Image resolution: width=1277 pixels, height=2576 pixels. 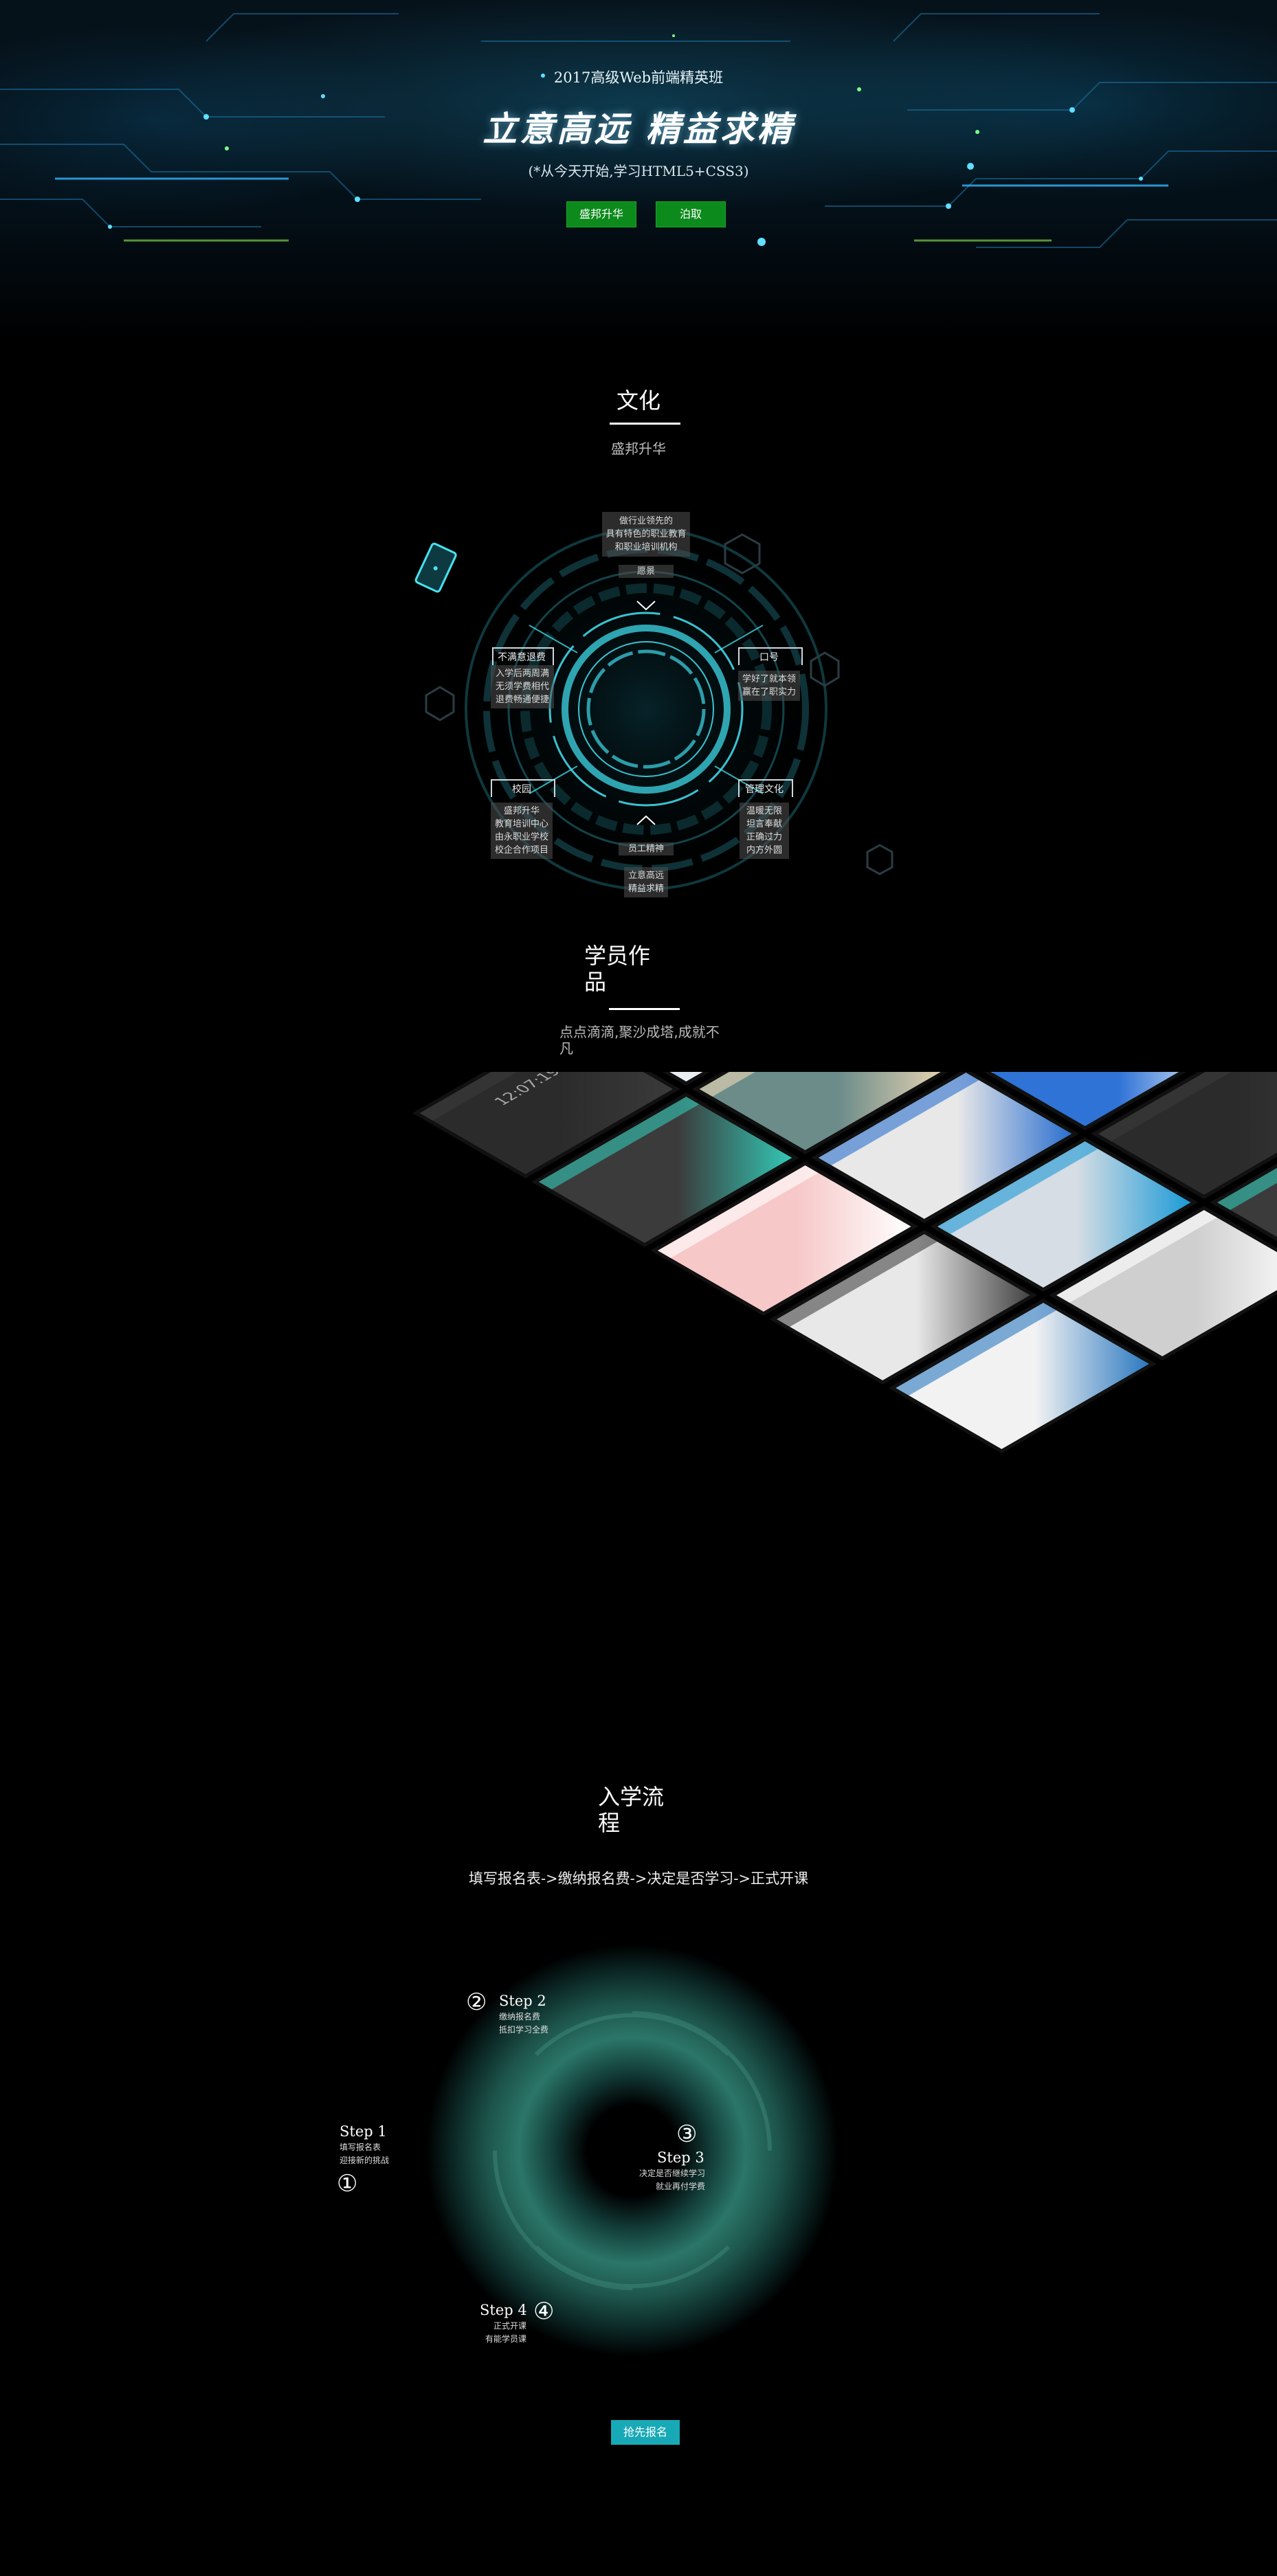 I want to click on hero-note: (*从今天开始,学习HTML5+CSS3), so click(x=638, y=171).